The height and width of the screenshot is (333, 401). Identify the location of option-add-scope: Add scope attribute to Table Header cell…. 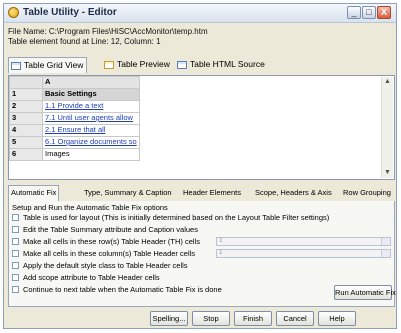
(86, 278).